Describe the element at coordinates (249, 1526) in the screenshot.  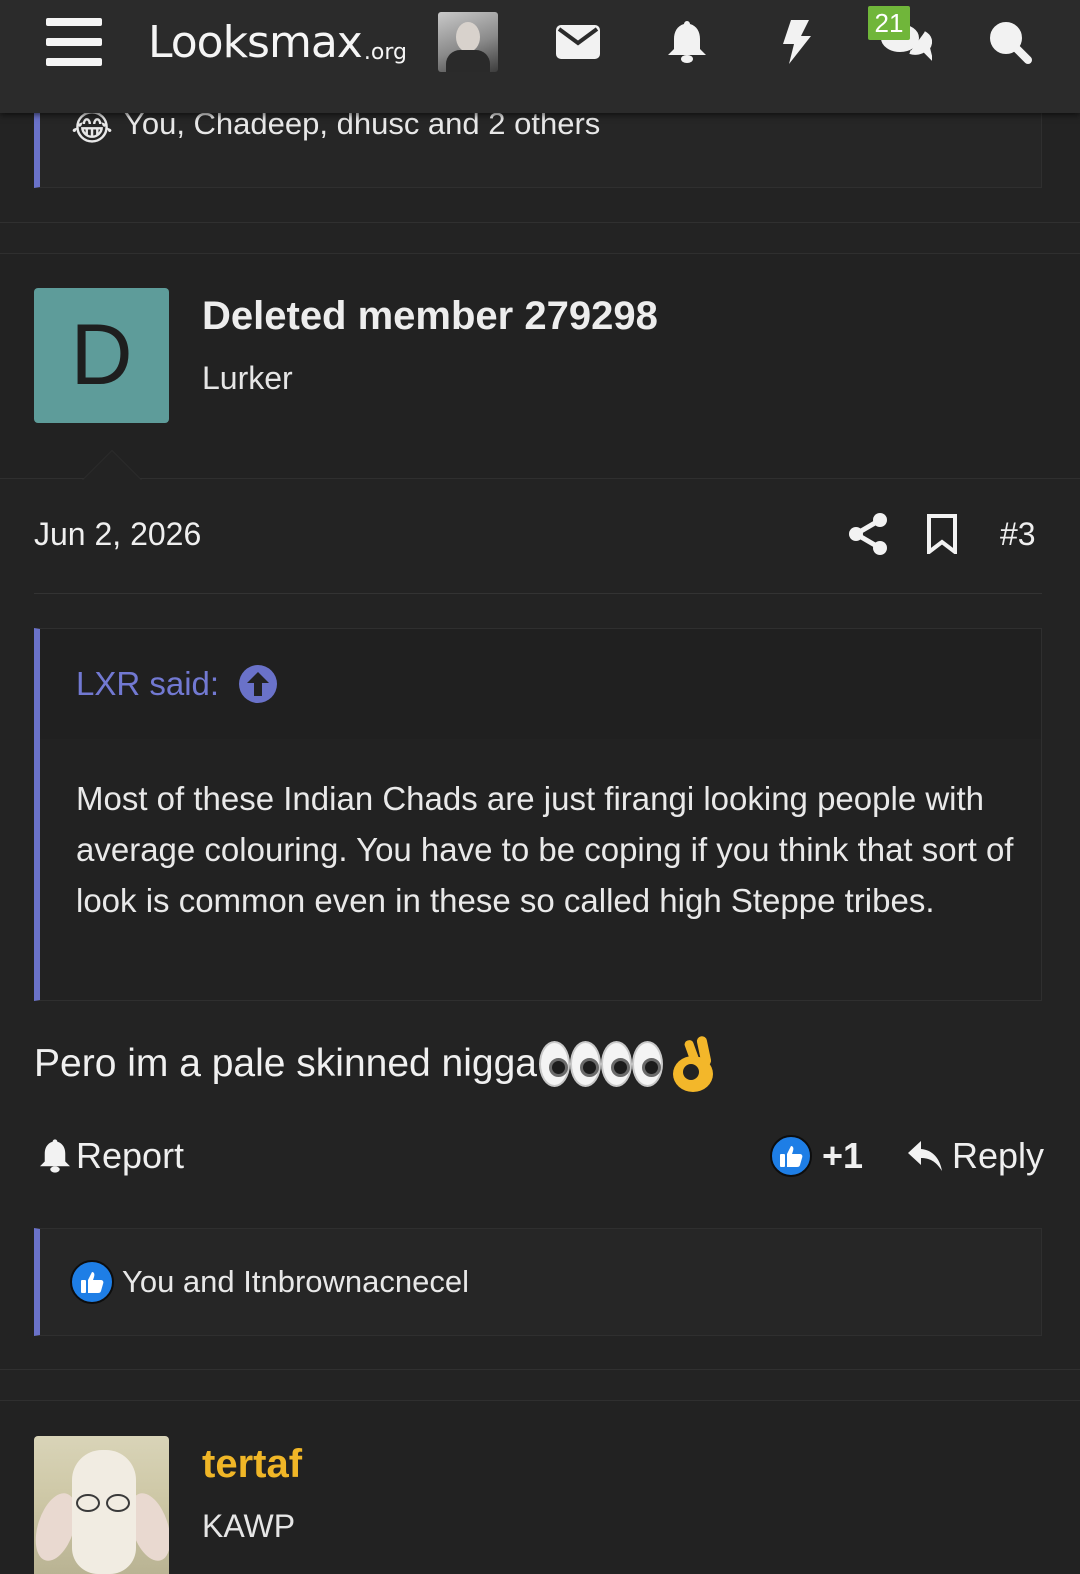
I see `author-title: KAWP` at that location.